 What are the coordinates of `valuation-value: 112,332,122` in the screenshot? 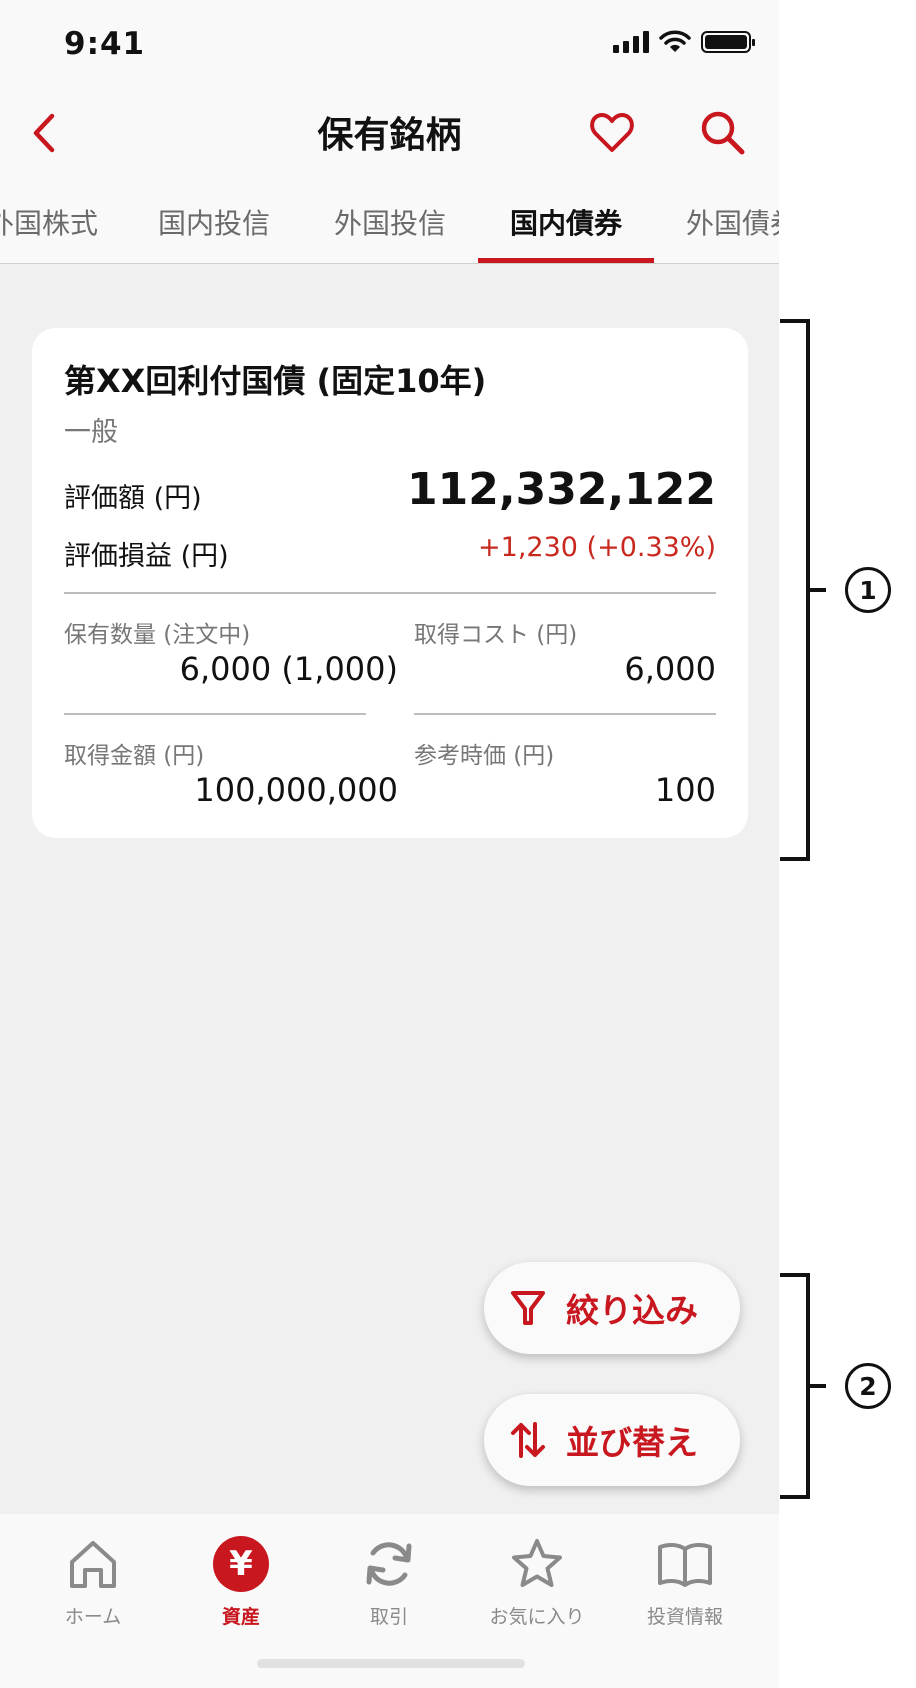 It's located at (561, 489).